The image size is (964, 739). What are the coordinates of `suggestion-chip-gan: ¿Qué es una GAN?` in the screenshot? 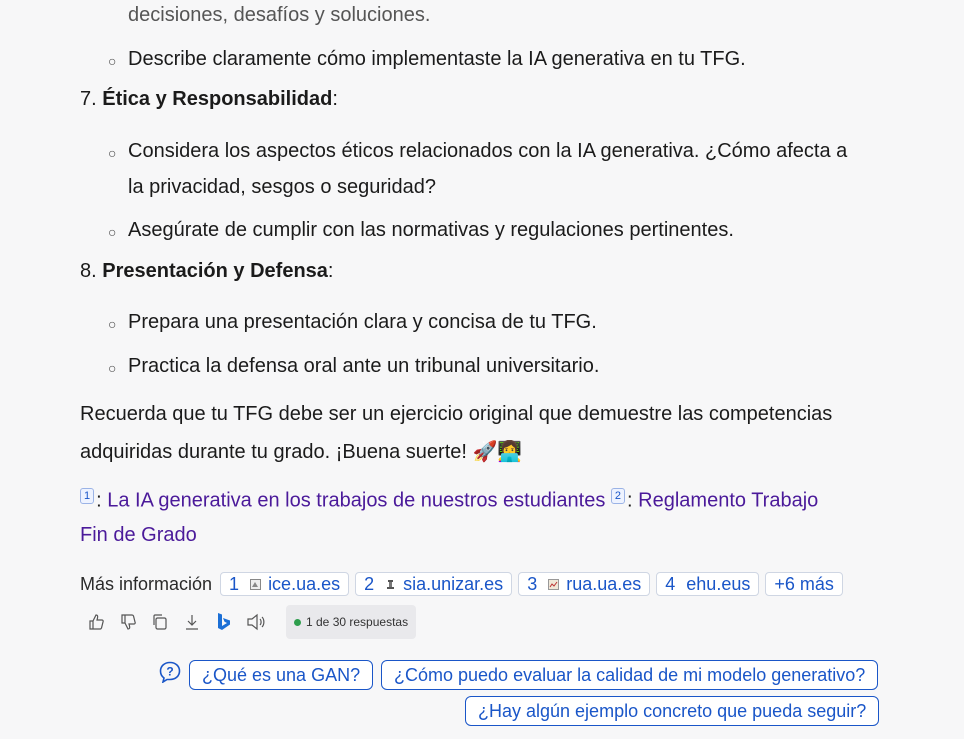 It's located at (281, 675).